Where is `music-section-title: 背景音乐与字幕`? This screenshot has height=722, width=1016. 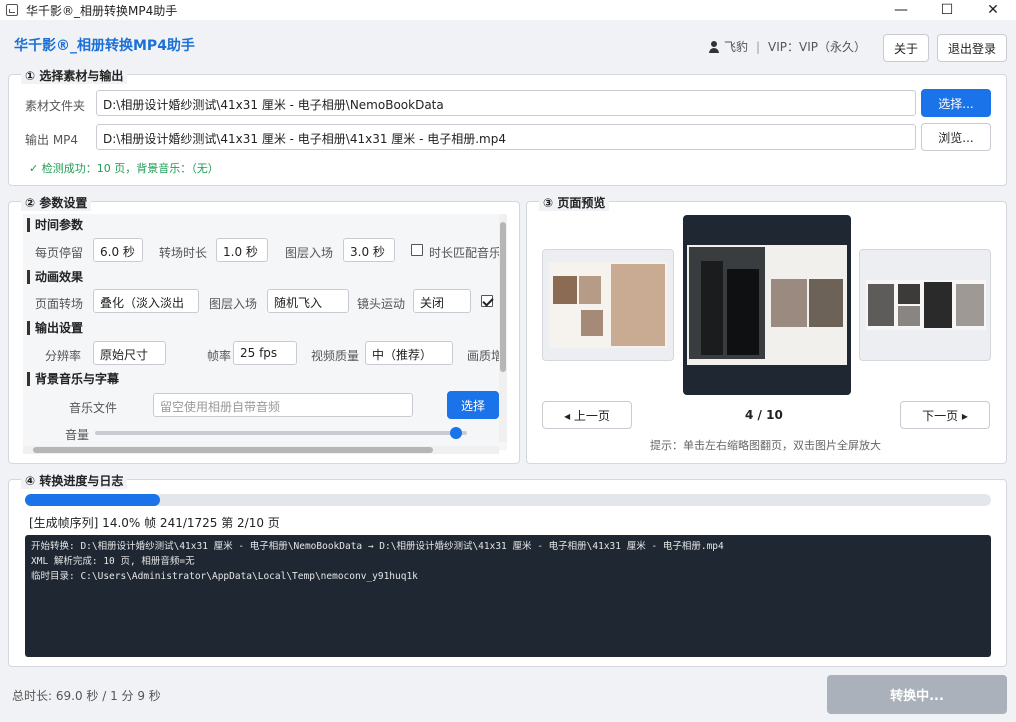
music-section-title: 背景音乐与字幕 is located at coordinates (73, 379).